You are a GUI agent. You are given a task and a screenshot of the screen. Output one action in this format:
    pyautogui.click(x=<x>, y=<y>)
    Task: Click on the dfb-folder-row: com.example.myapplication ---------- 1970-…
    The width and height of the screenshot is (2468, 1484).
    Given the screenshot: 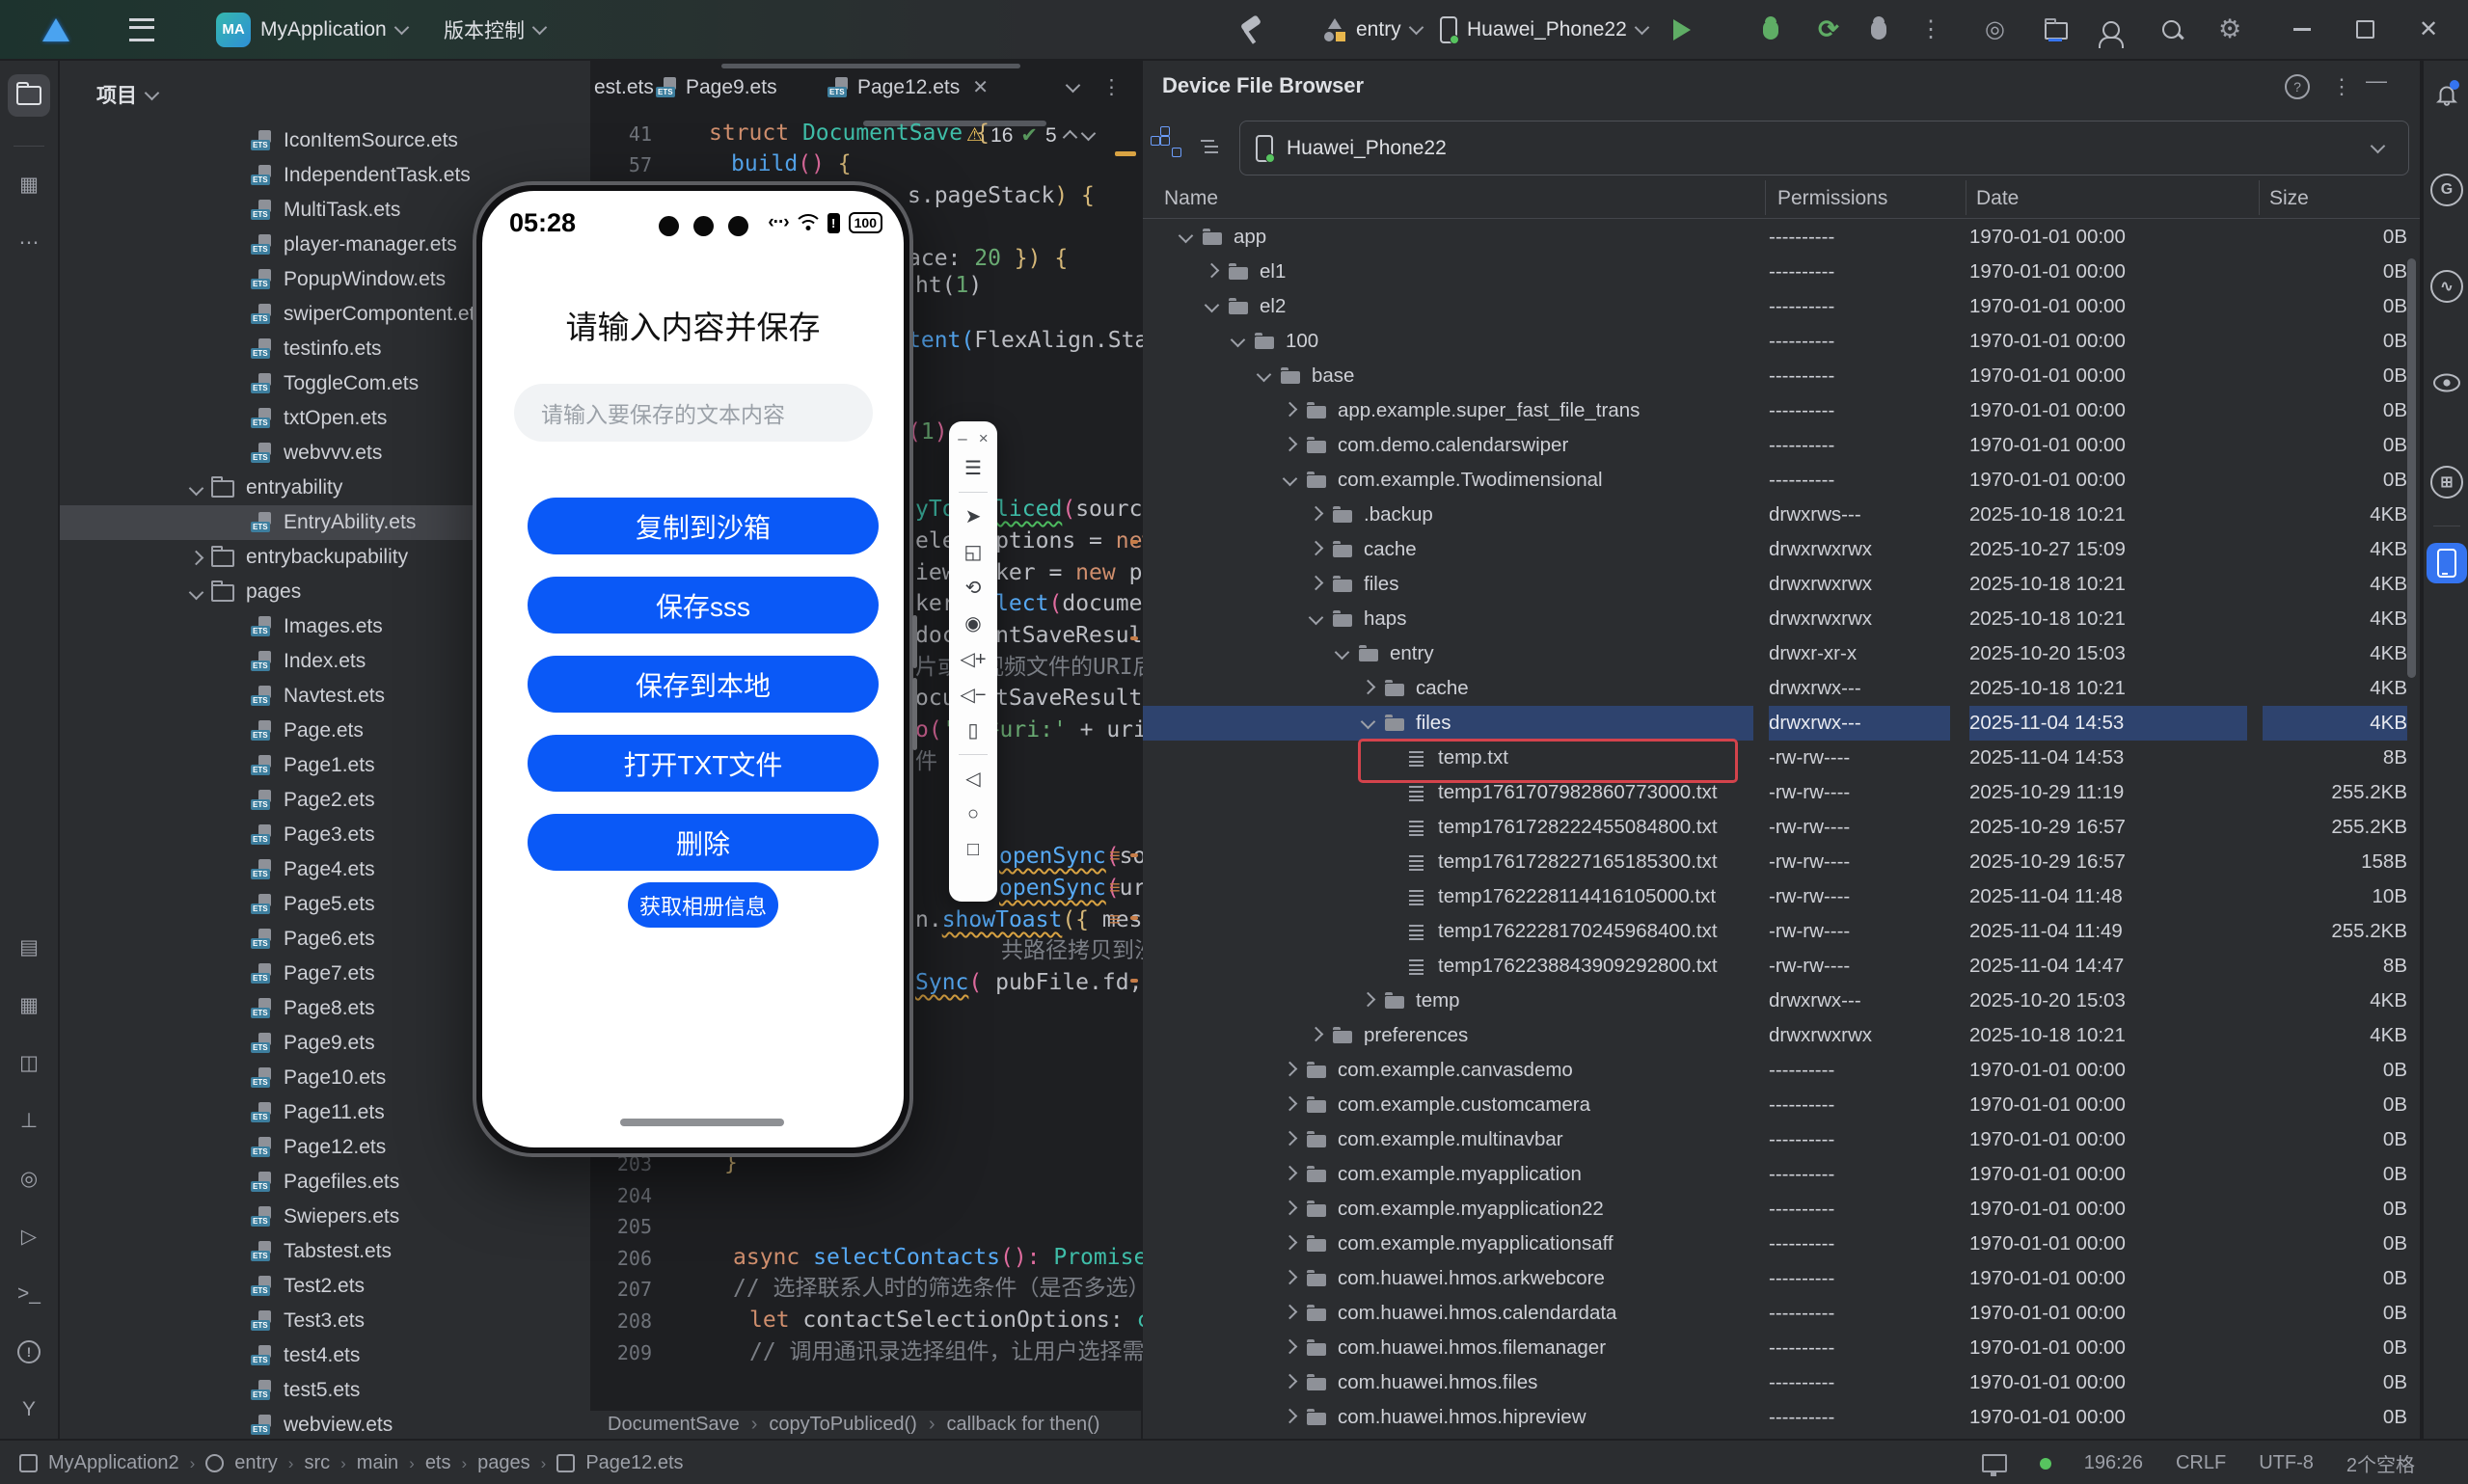 What is the action you would take?
    pyautogui.click(x=1777, y=1174)
    